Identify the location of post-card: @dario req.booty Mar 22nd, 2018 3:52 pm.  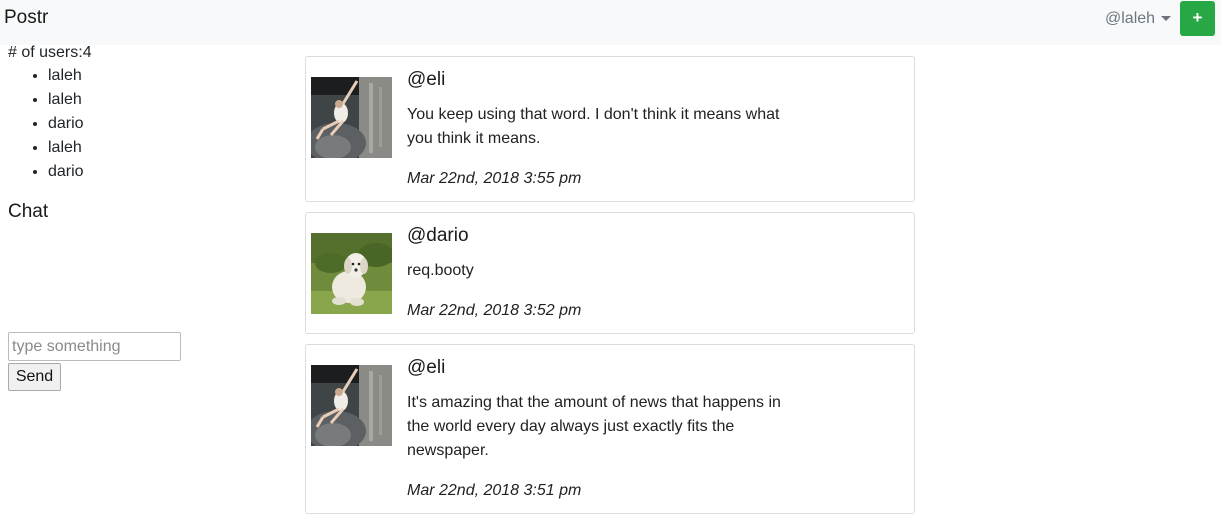
(610, 273).